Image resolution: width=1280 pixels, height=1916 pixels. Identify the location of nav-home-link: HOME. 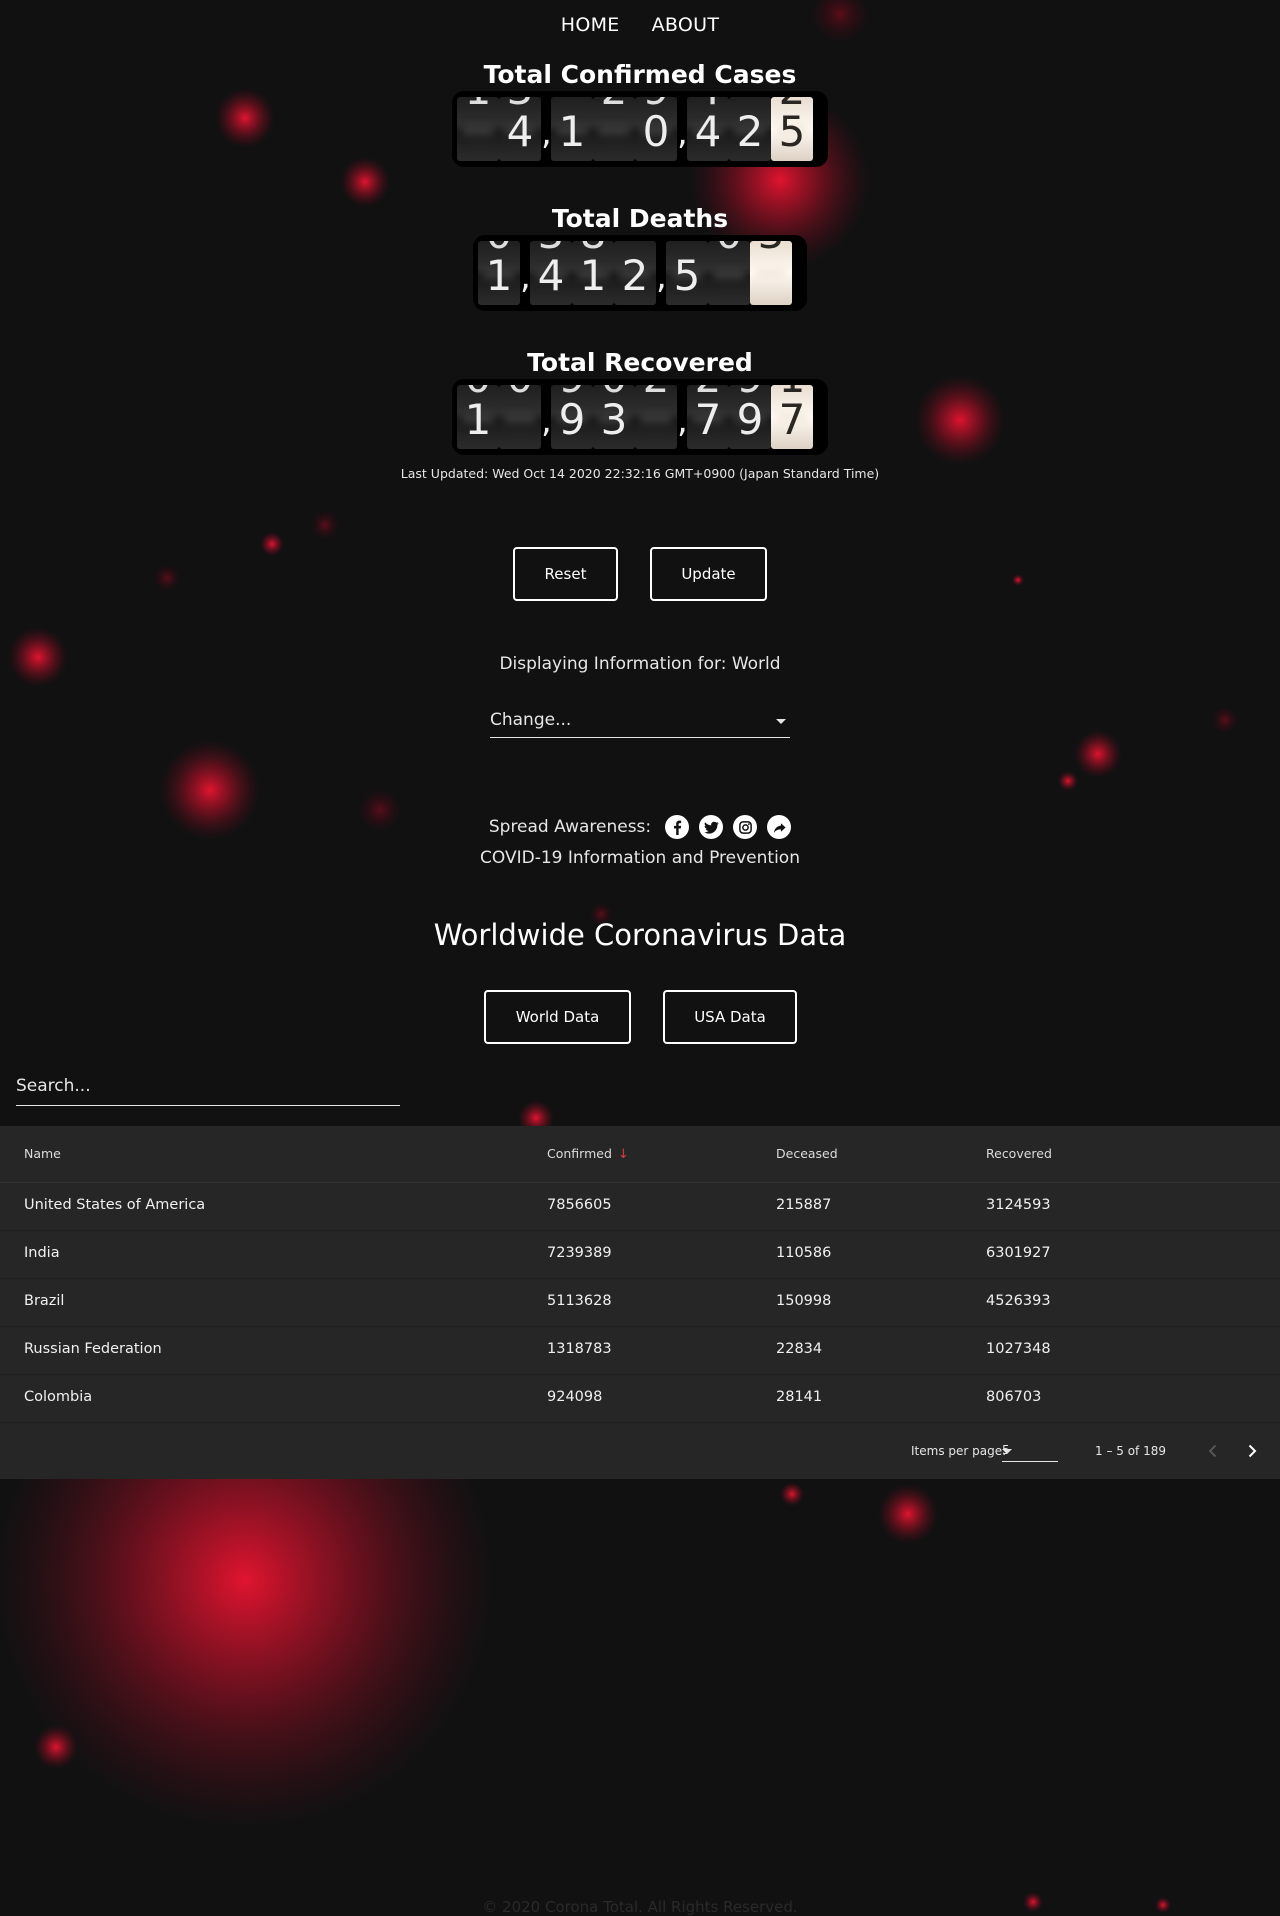
(590, 25).